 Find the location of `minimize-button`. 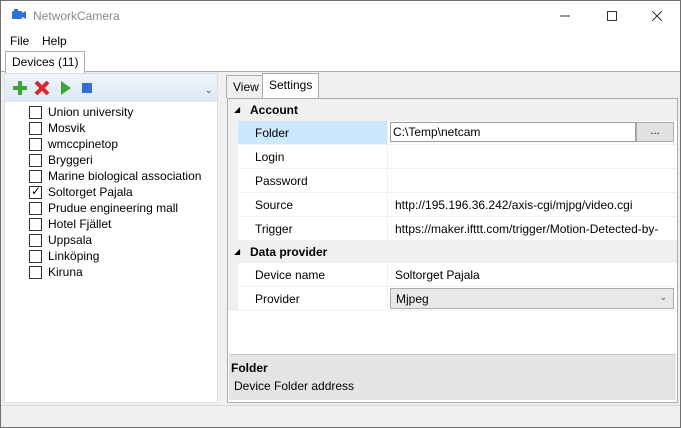

minimize-button is located at coordinates (565, 16).